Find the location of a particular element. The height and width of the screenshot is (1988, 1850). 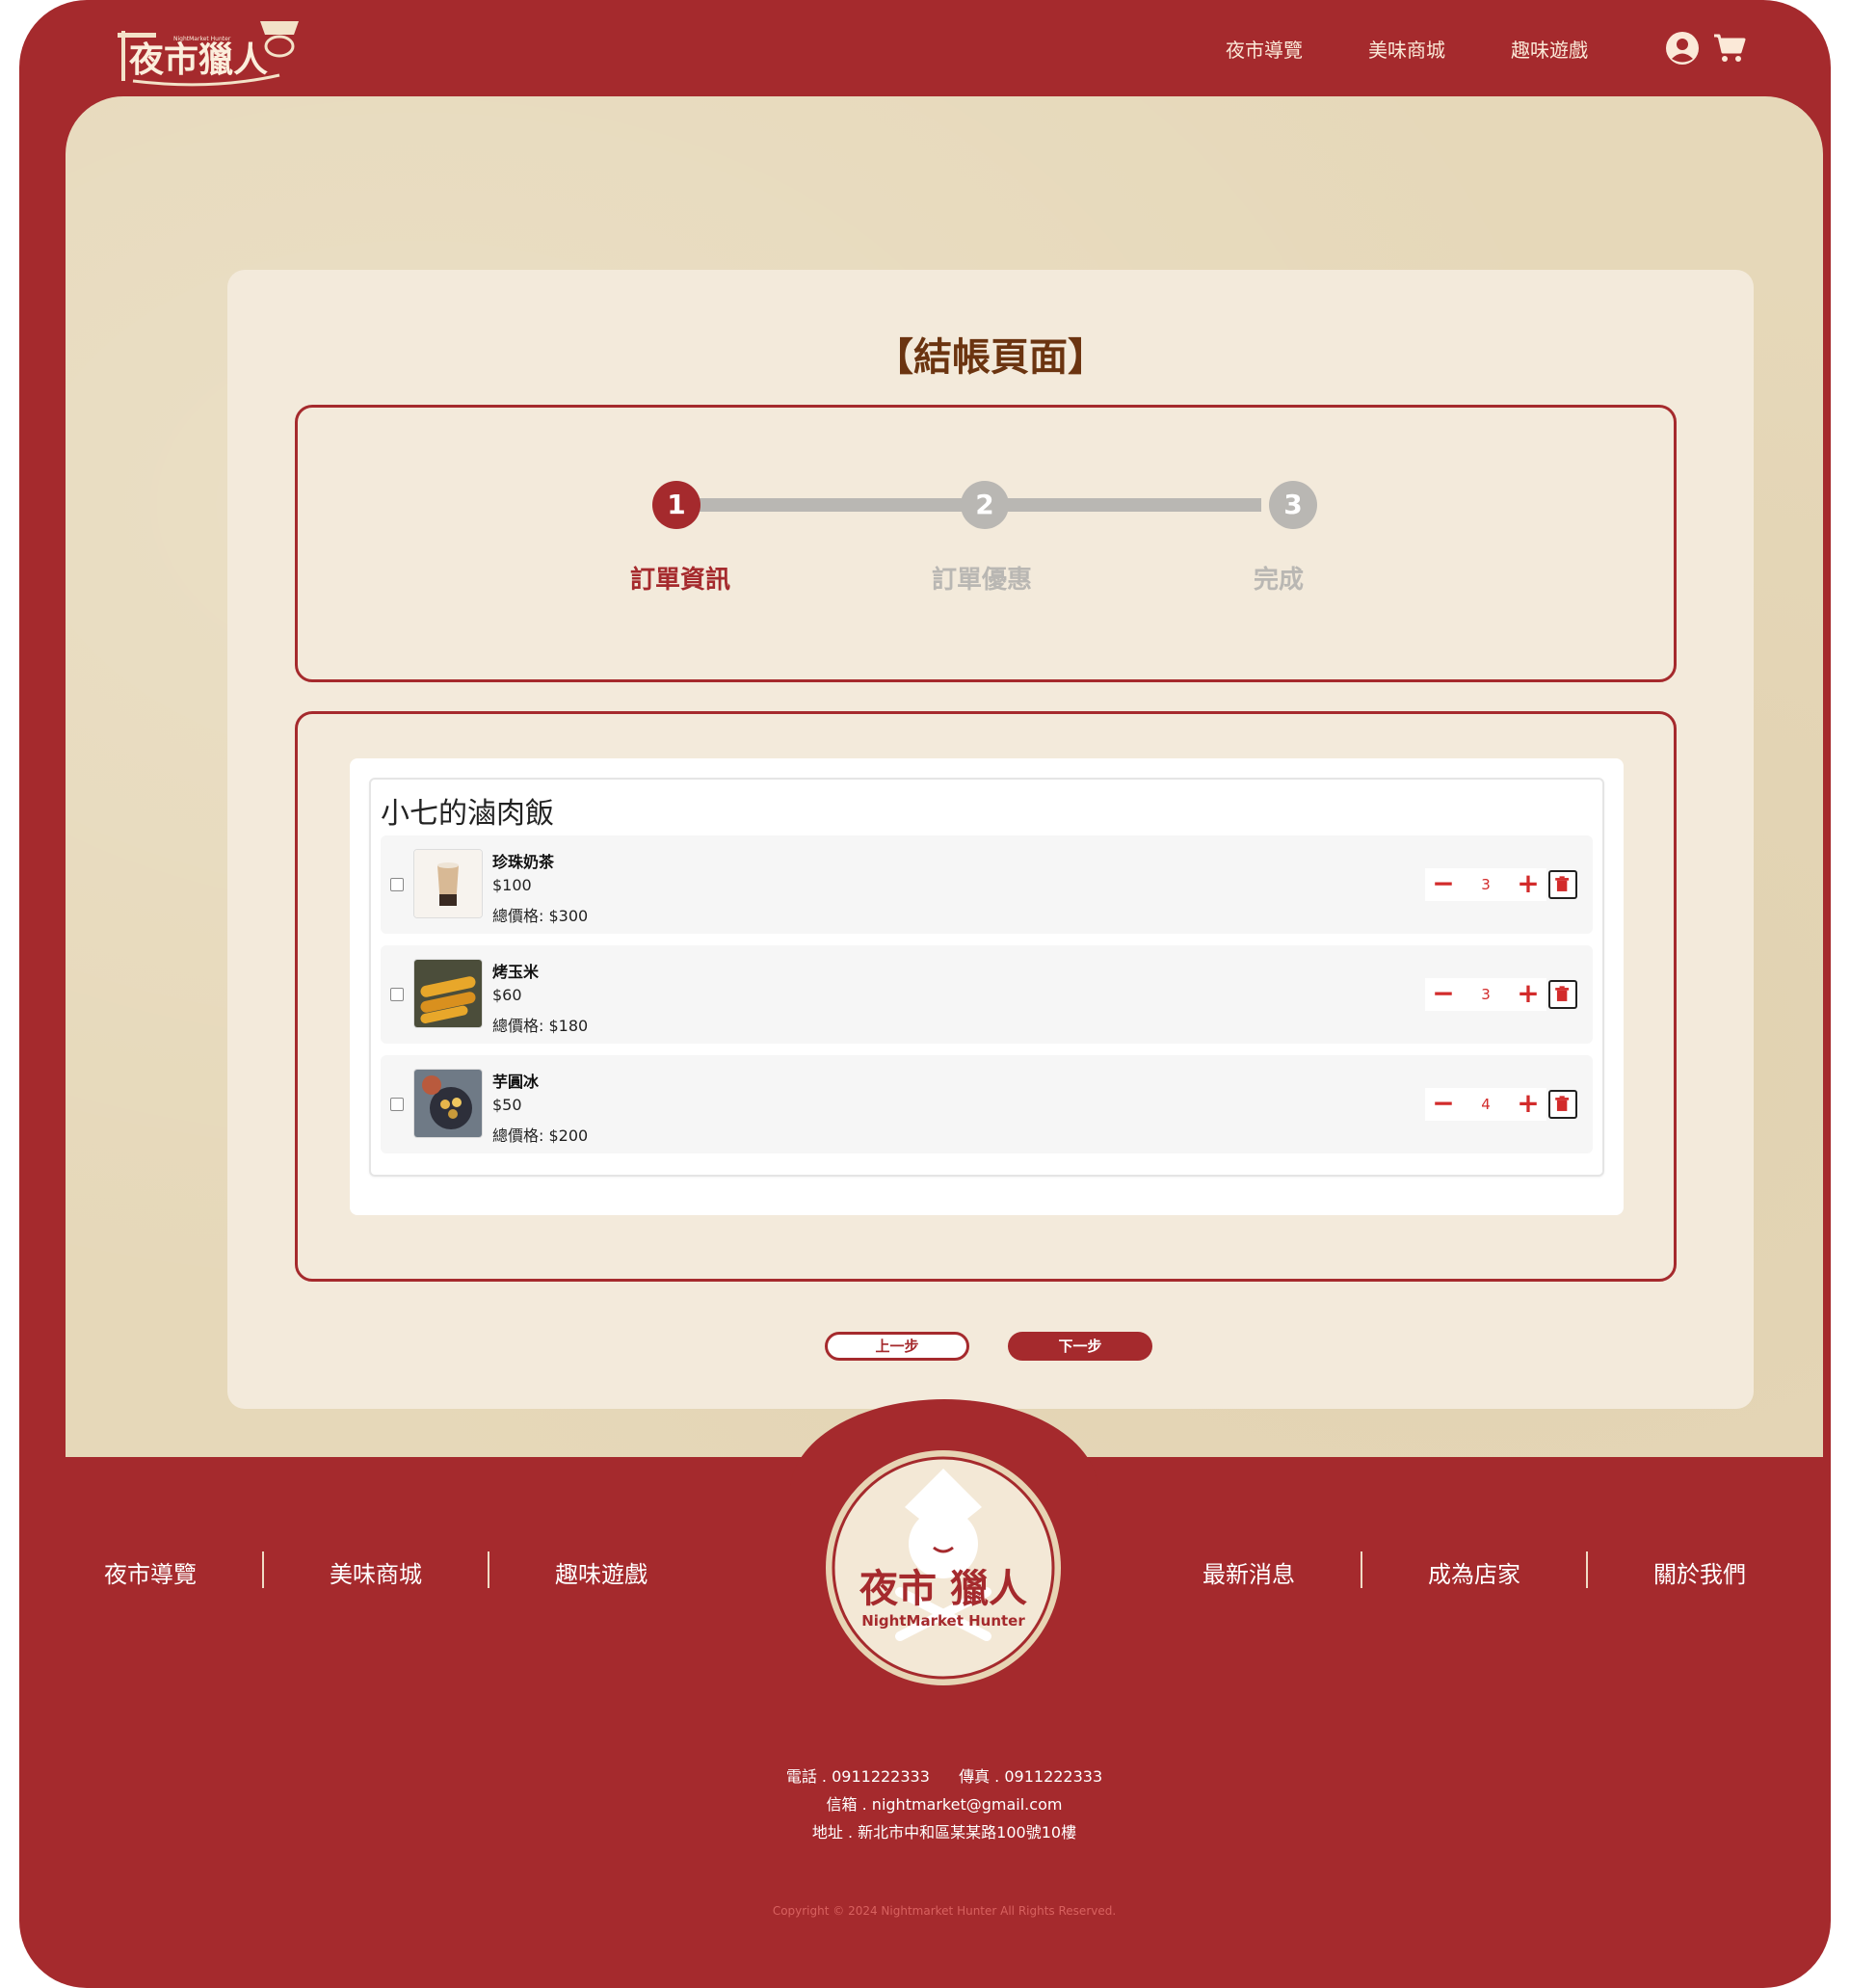

nav-food-mall: 美味商城 is located at coordinates (1406, 49).